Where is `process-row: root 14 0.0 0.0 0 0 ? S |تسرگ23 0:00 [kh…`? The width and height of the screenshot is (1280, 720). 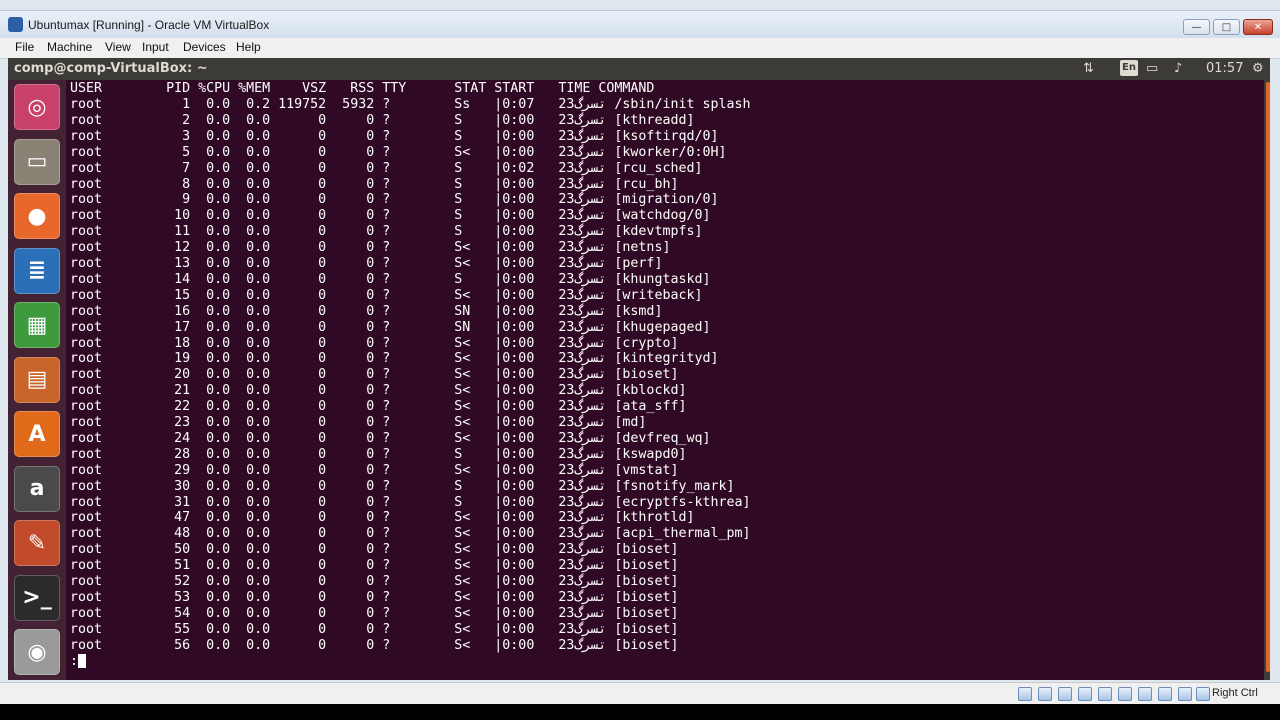 process-row: root 14 0.0 0.0 0 0 ? S |تسرگ23 0:00 [kh… is located at coordinates (390, 279).